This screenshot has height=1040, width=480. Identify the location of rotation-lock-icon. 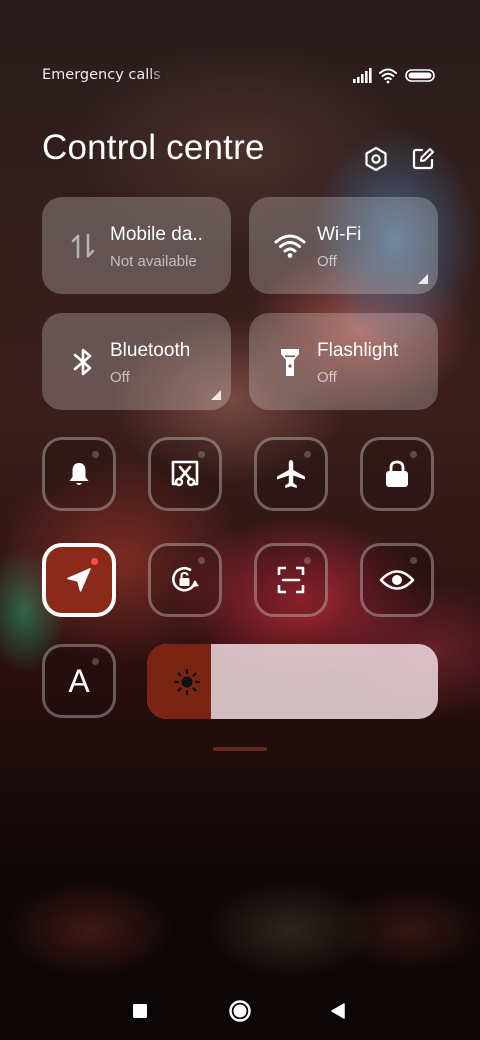
(185, 579).